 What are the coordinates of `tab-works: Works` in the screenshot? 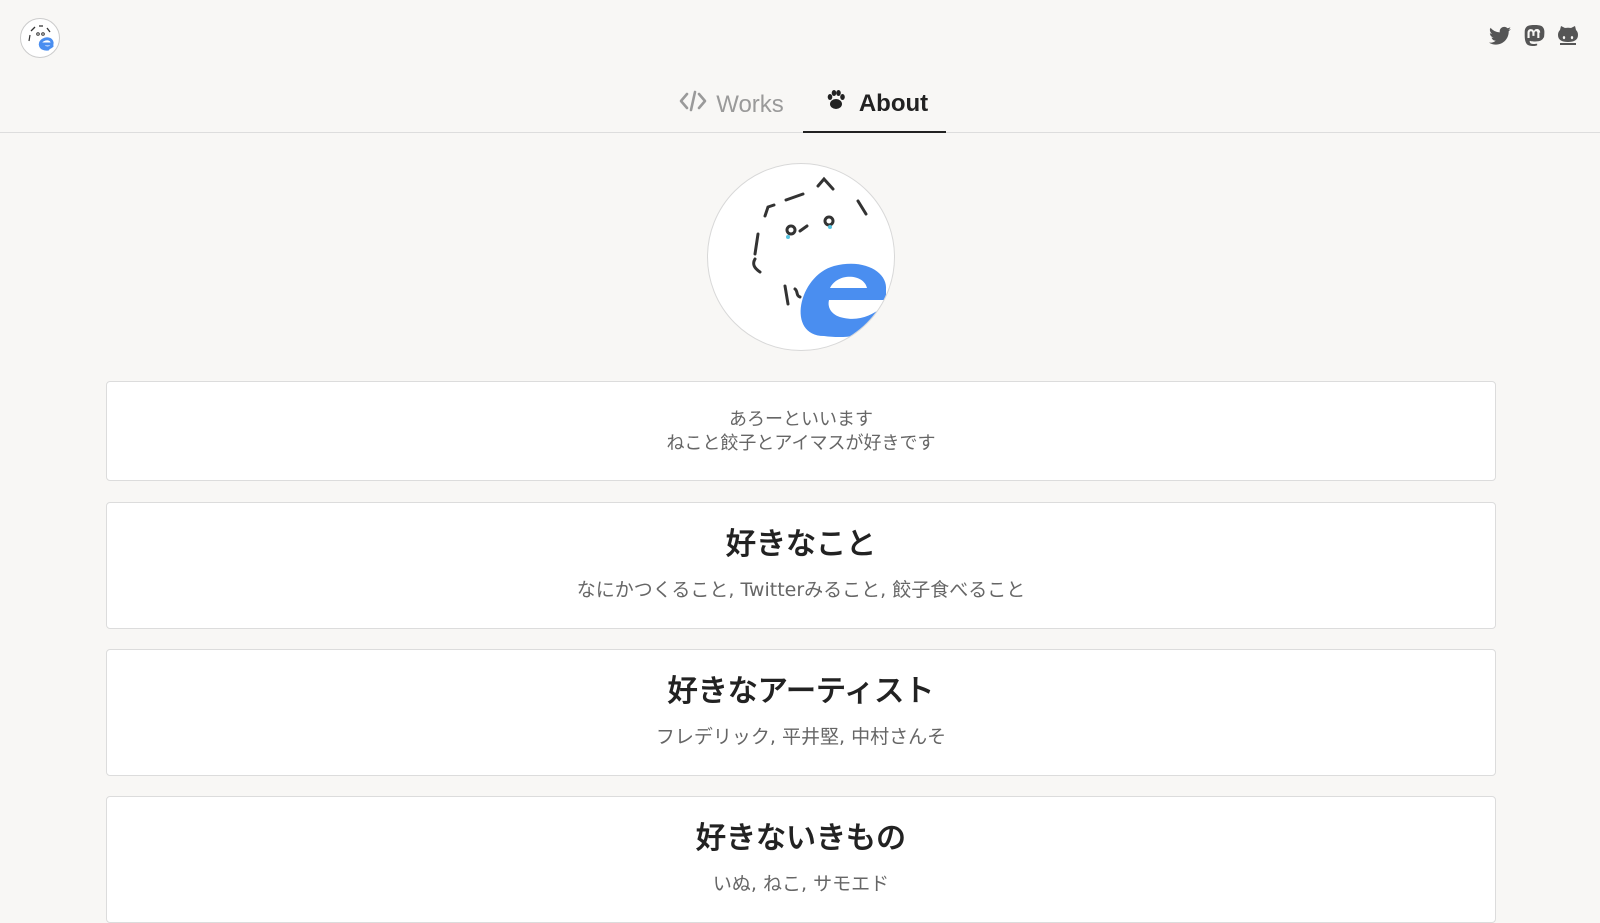 It's located at (731, 104).